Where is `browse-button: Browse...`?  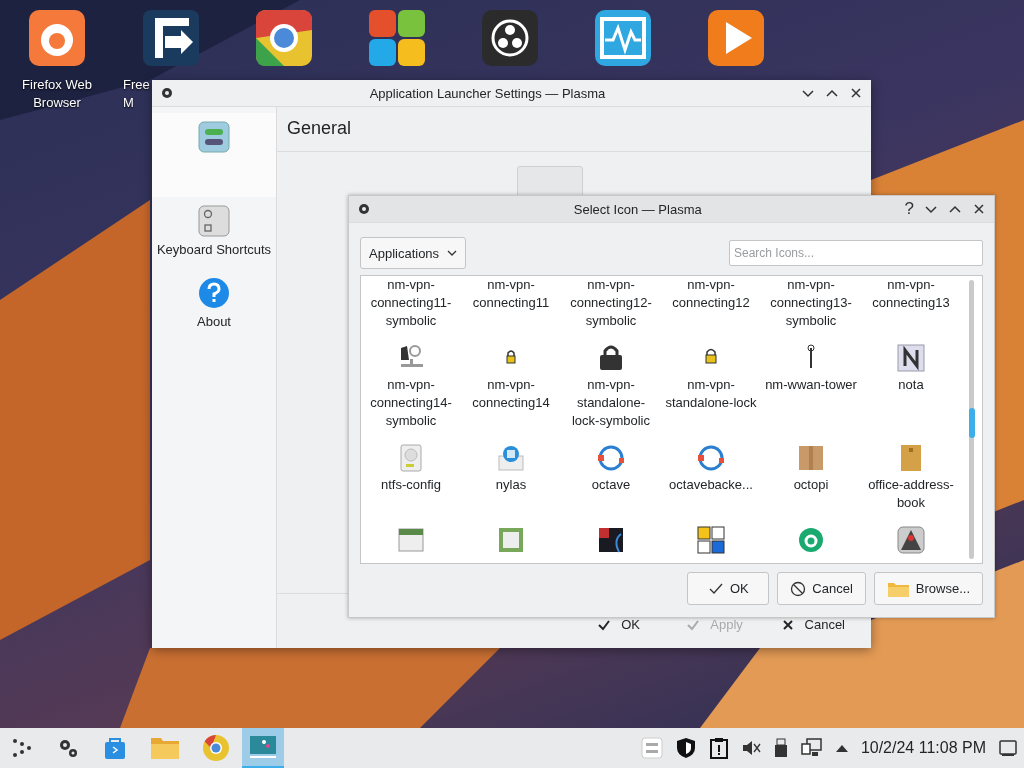 browse-button: Browse... is located at coordinates (928, 588).